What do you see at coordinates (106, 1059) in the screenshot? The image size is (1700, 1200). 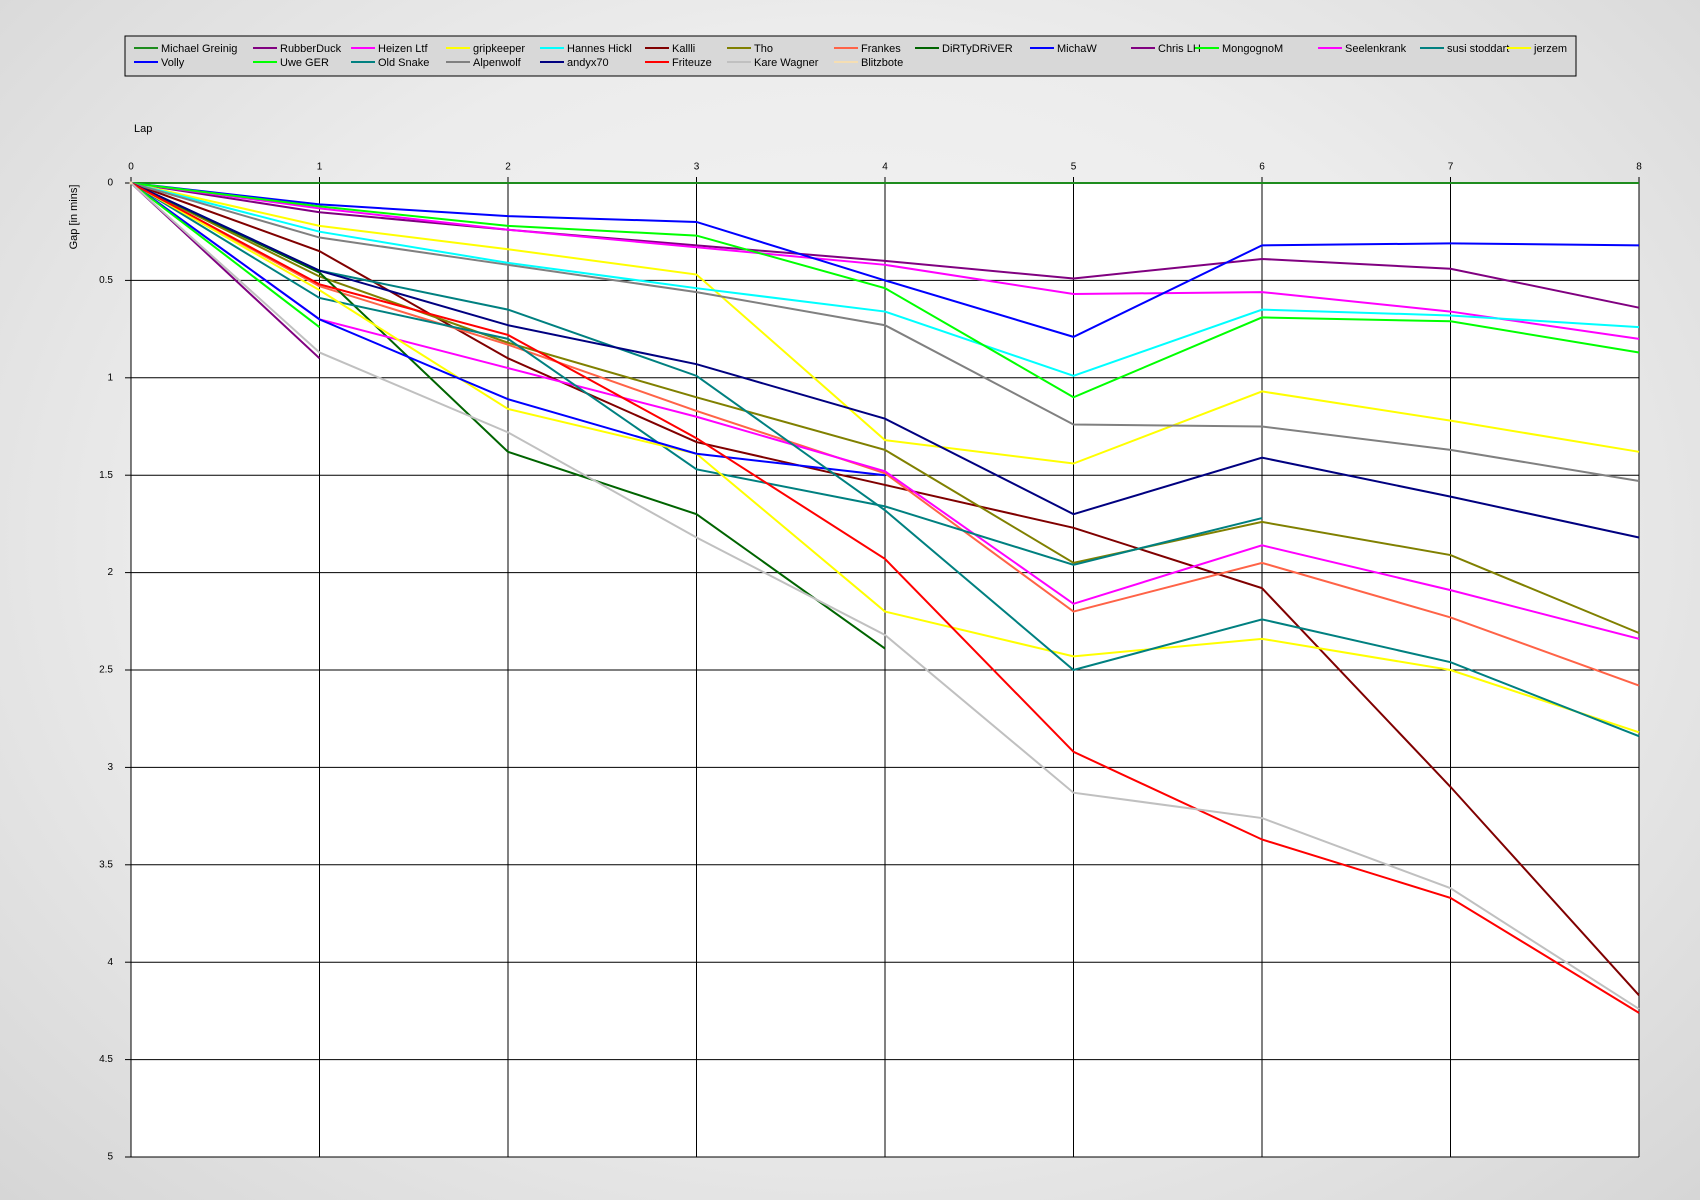 I see `y-tick-label: 4.5` at bounding box center [106, 1059].